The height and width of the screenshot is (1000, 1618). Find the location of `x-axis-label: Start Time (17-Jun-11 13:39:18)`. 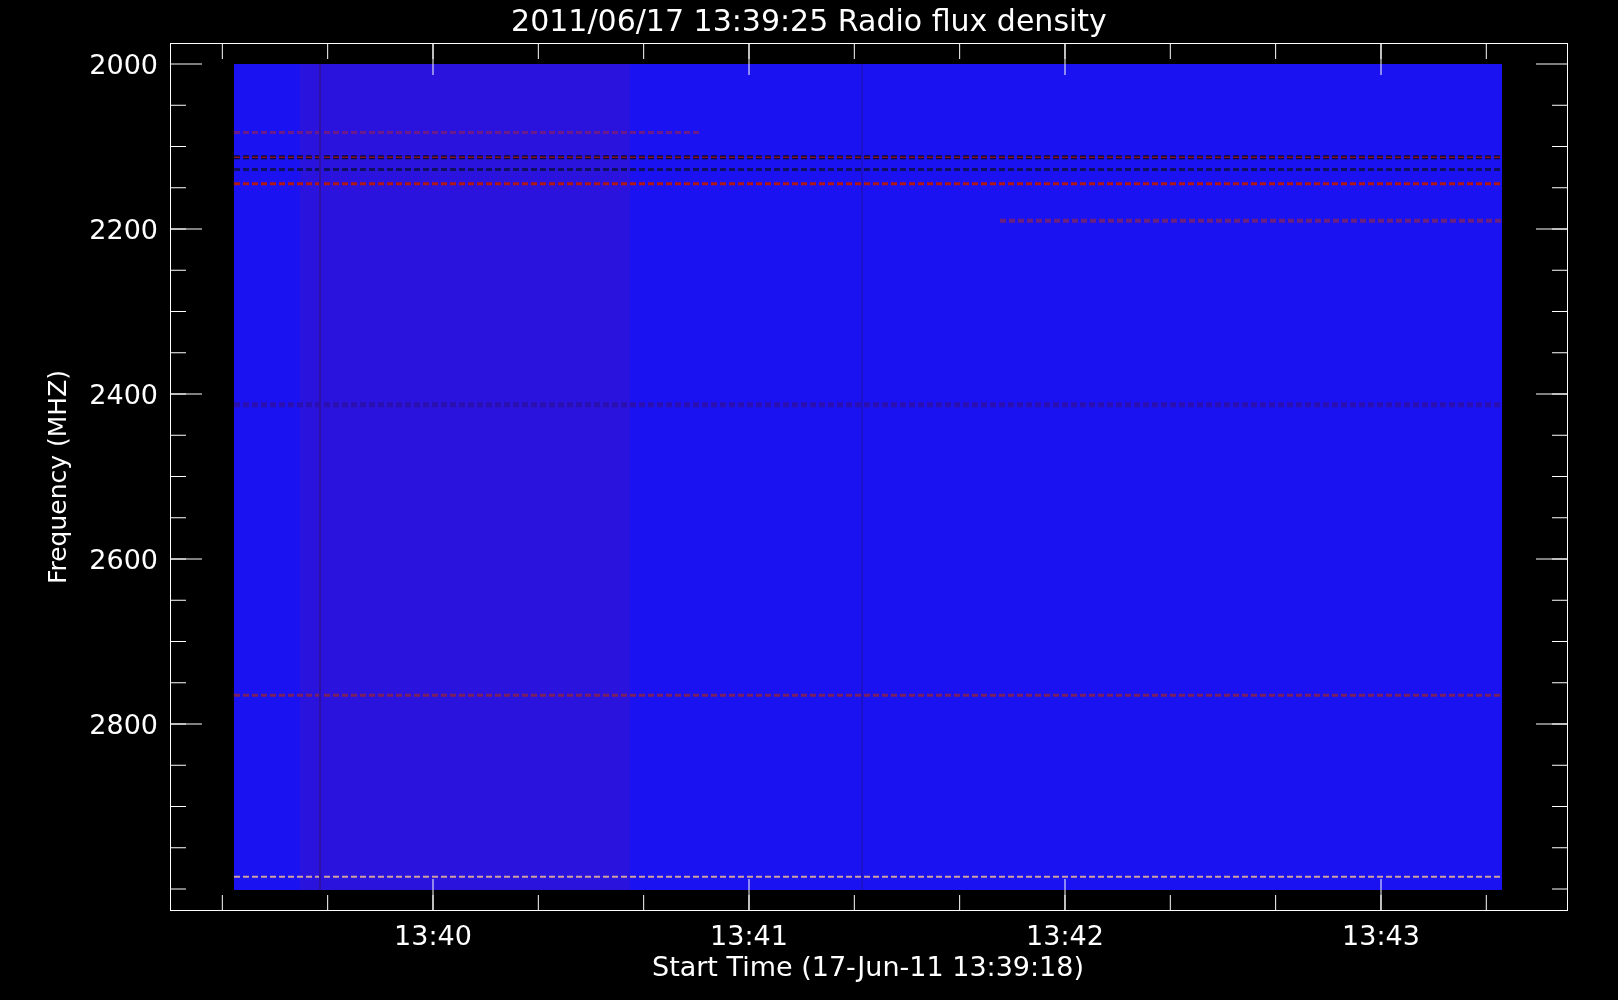

x-axis-label: Start Time (17-Jun-11 13:39:18) is located at coordinates (868, 966).